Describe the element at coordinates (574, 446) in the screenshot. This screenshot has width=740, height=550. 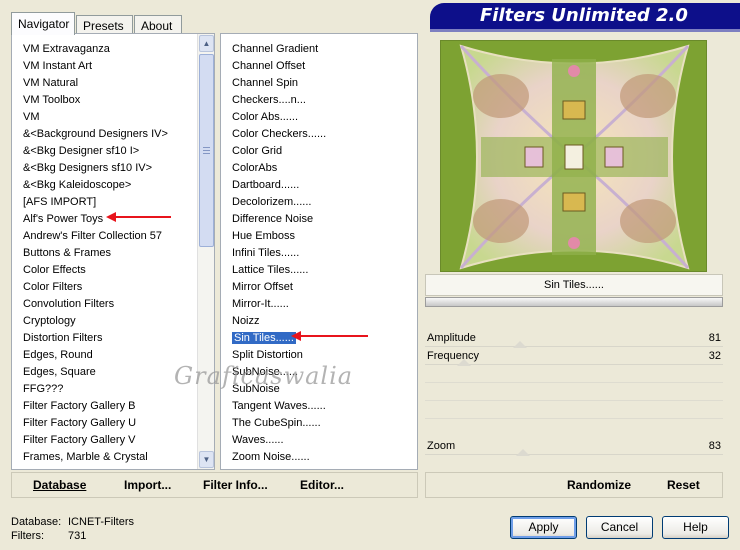
I see `zoom-slider: Zoom 83` at that location.